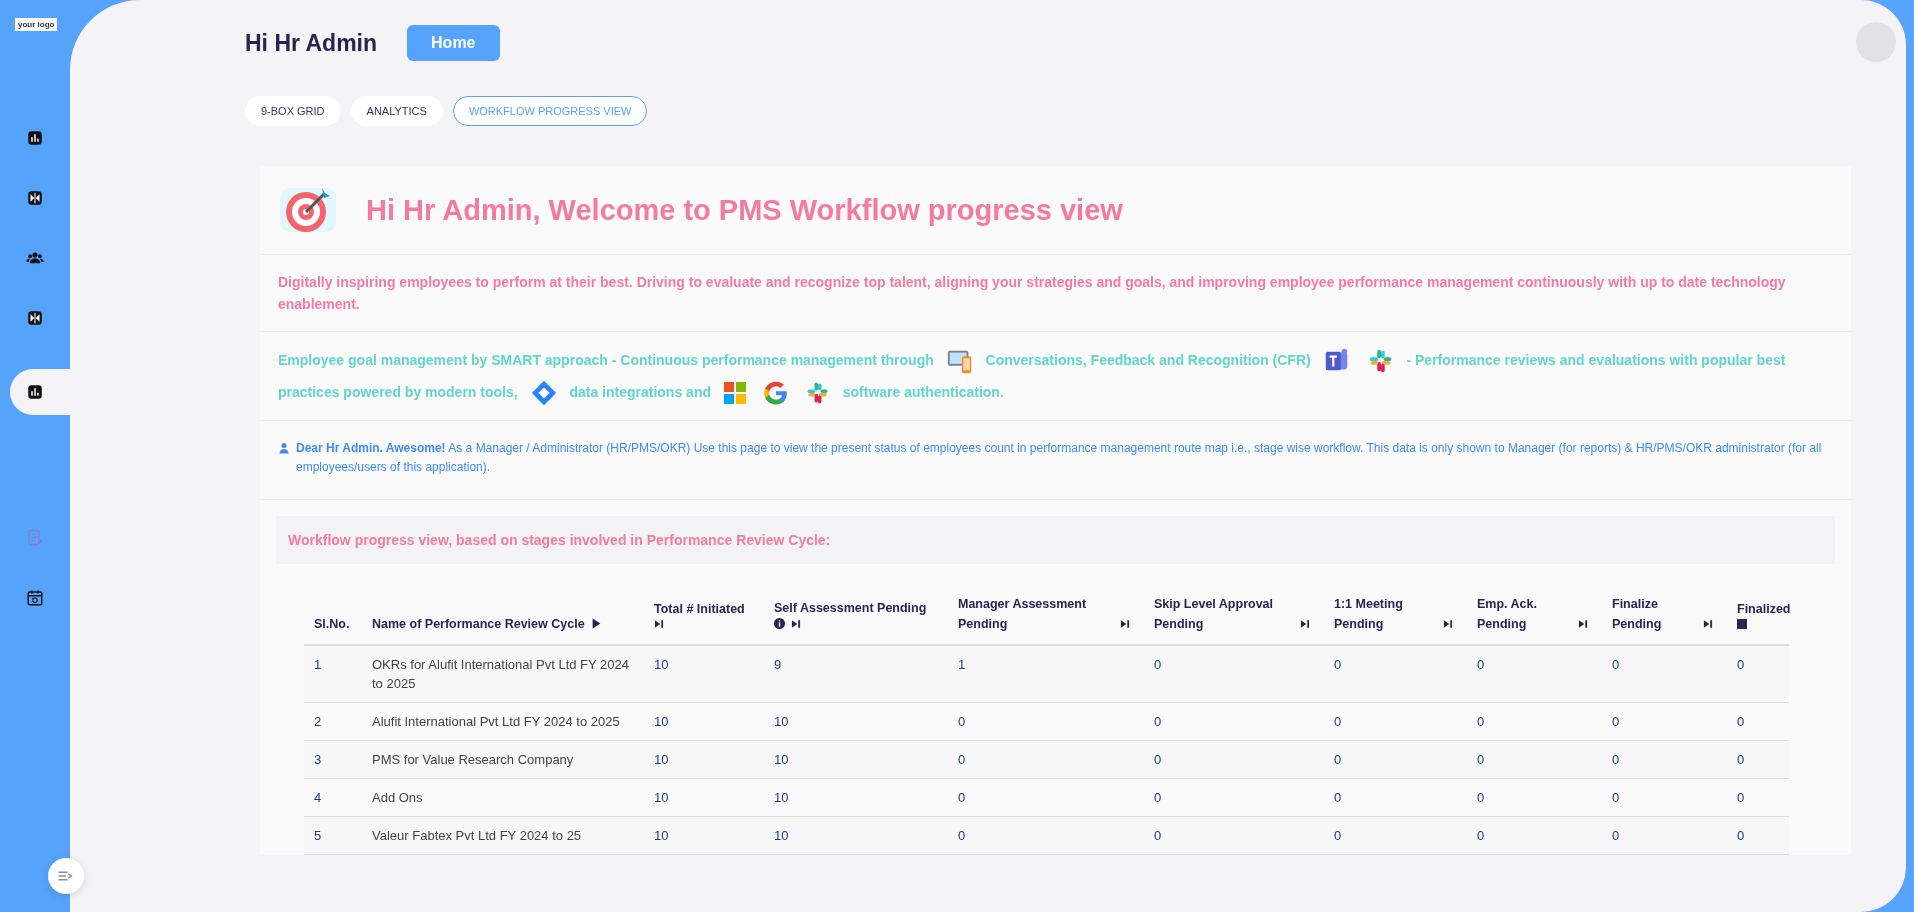 The height and width of the screenshot is (912, 1914). What do you see at coordinates (311, 43) in the screenshot?
I see `greeting-title: Hi Hr Admin` at bounding box center [311, 43].